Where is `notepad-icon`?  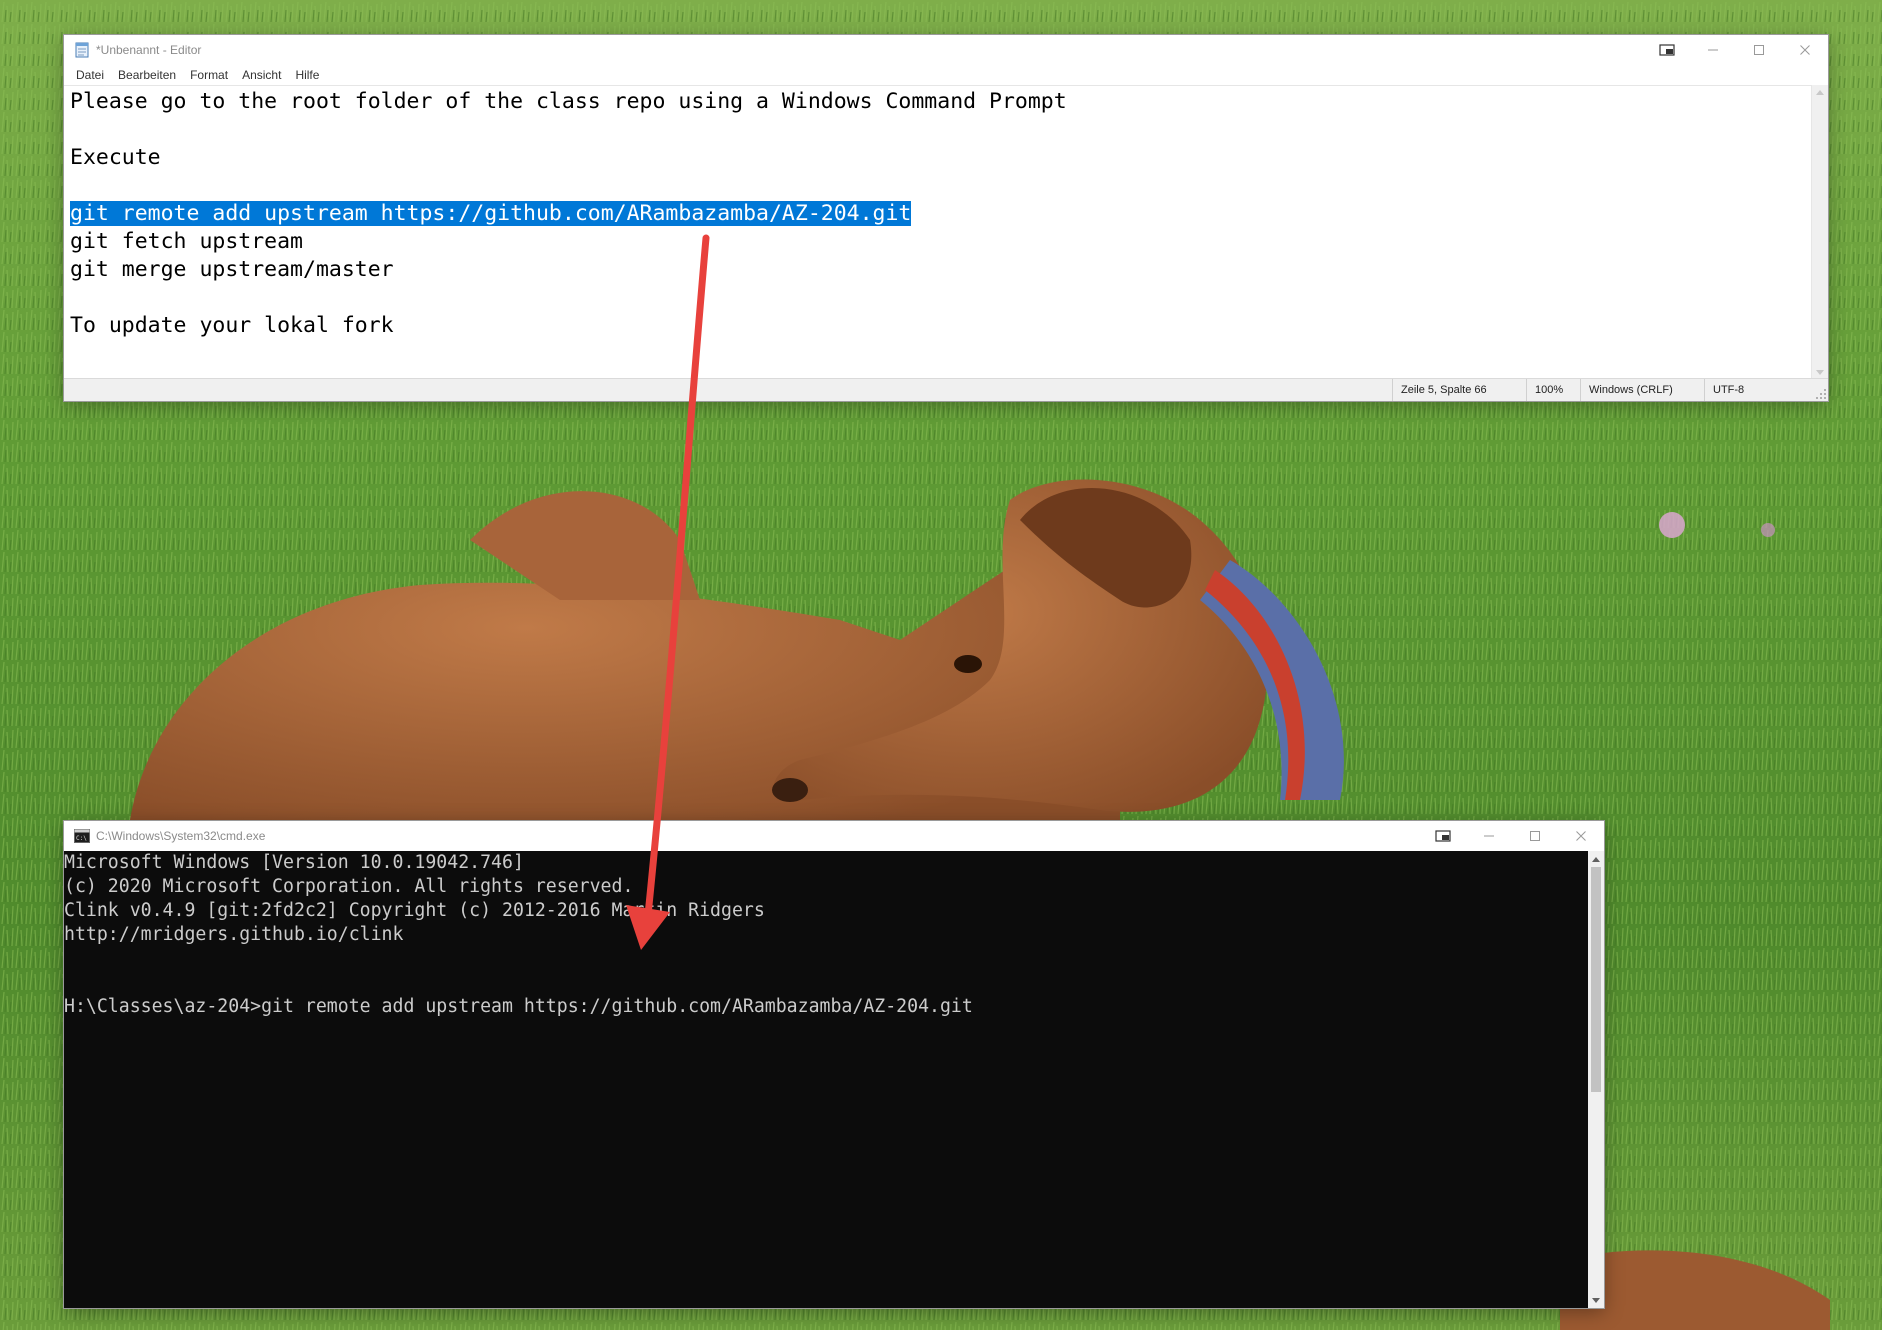 notepad-icon is located at coordinates (82, 50).